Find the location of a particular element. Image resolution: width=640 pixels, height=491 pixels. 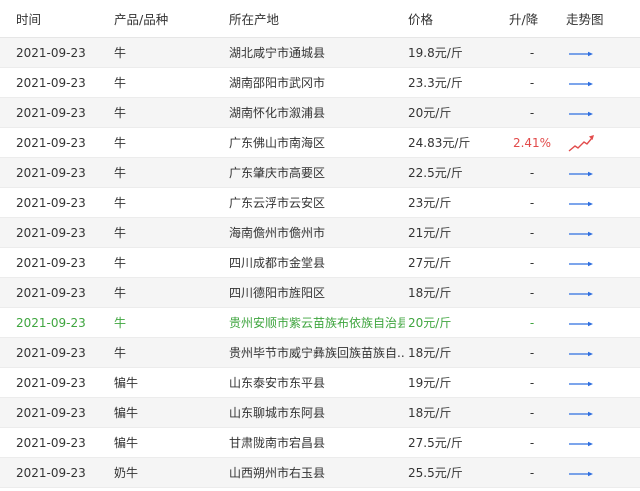

row-origin: 贵州安顺市紫云苗族布依族自治县 is located at coordinates (317, 322).